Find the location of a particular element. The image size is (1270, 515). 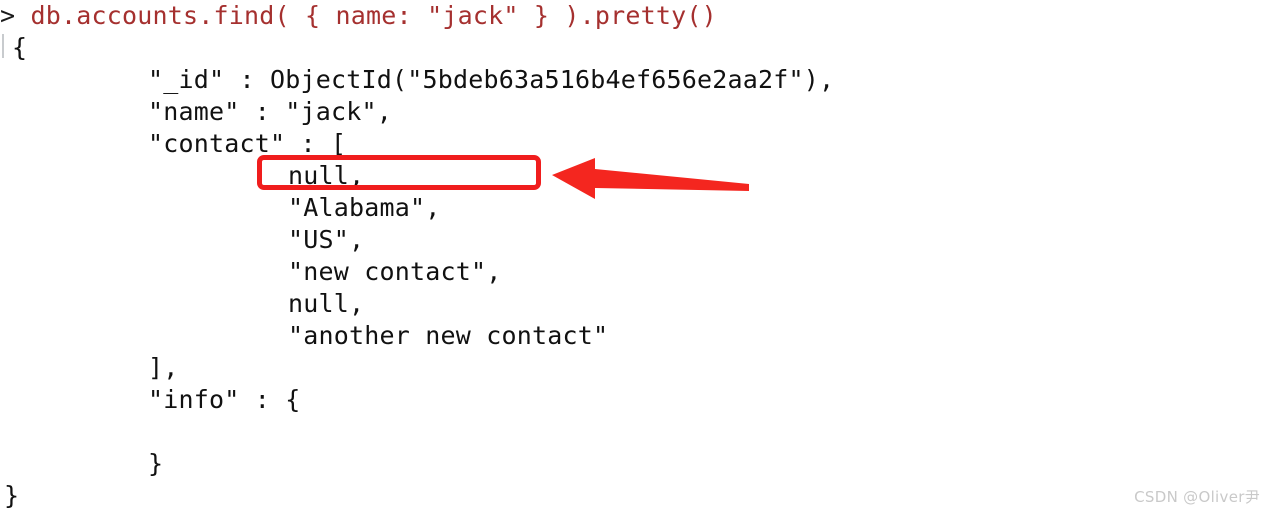

output-line-contact-2: "US", is located at coordinates (326, 239).